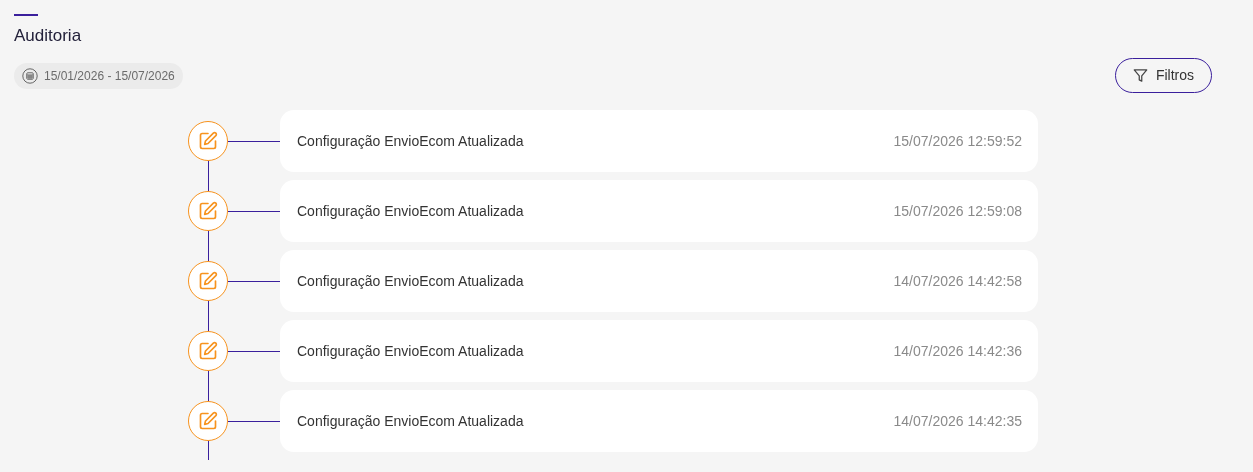 This screenshot has height=472, width=1253. I want to click on entry-timestamp: 14/07/2026 14:42:35, so click(957, 421).